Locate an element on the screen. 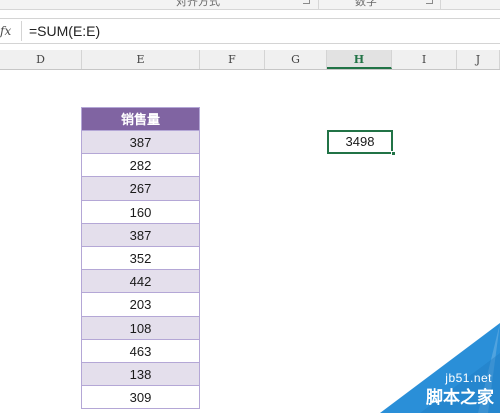 This screenshot has height=413, width=500. sales-cell: 442 is located at coordinates (140, 282).